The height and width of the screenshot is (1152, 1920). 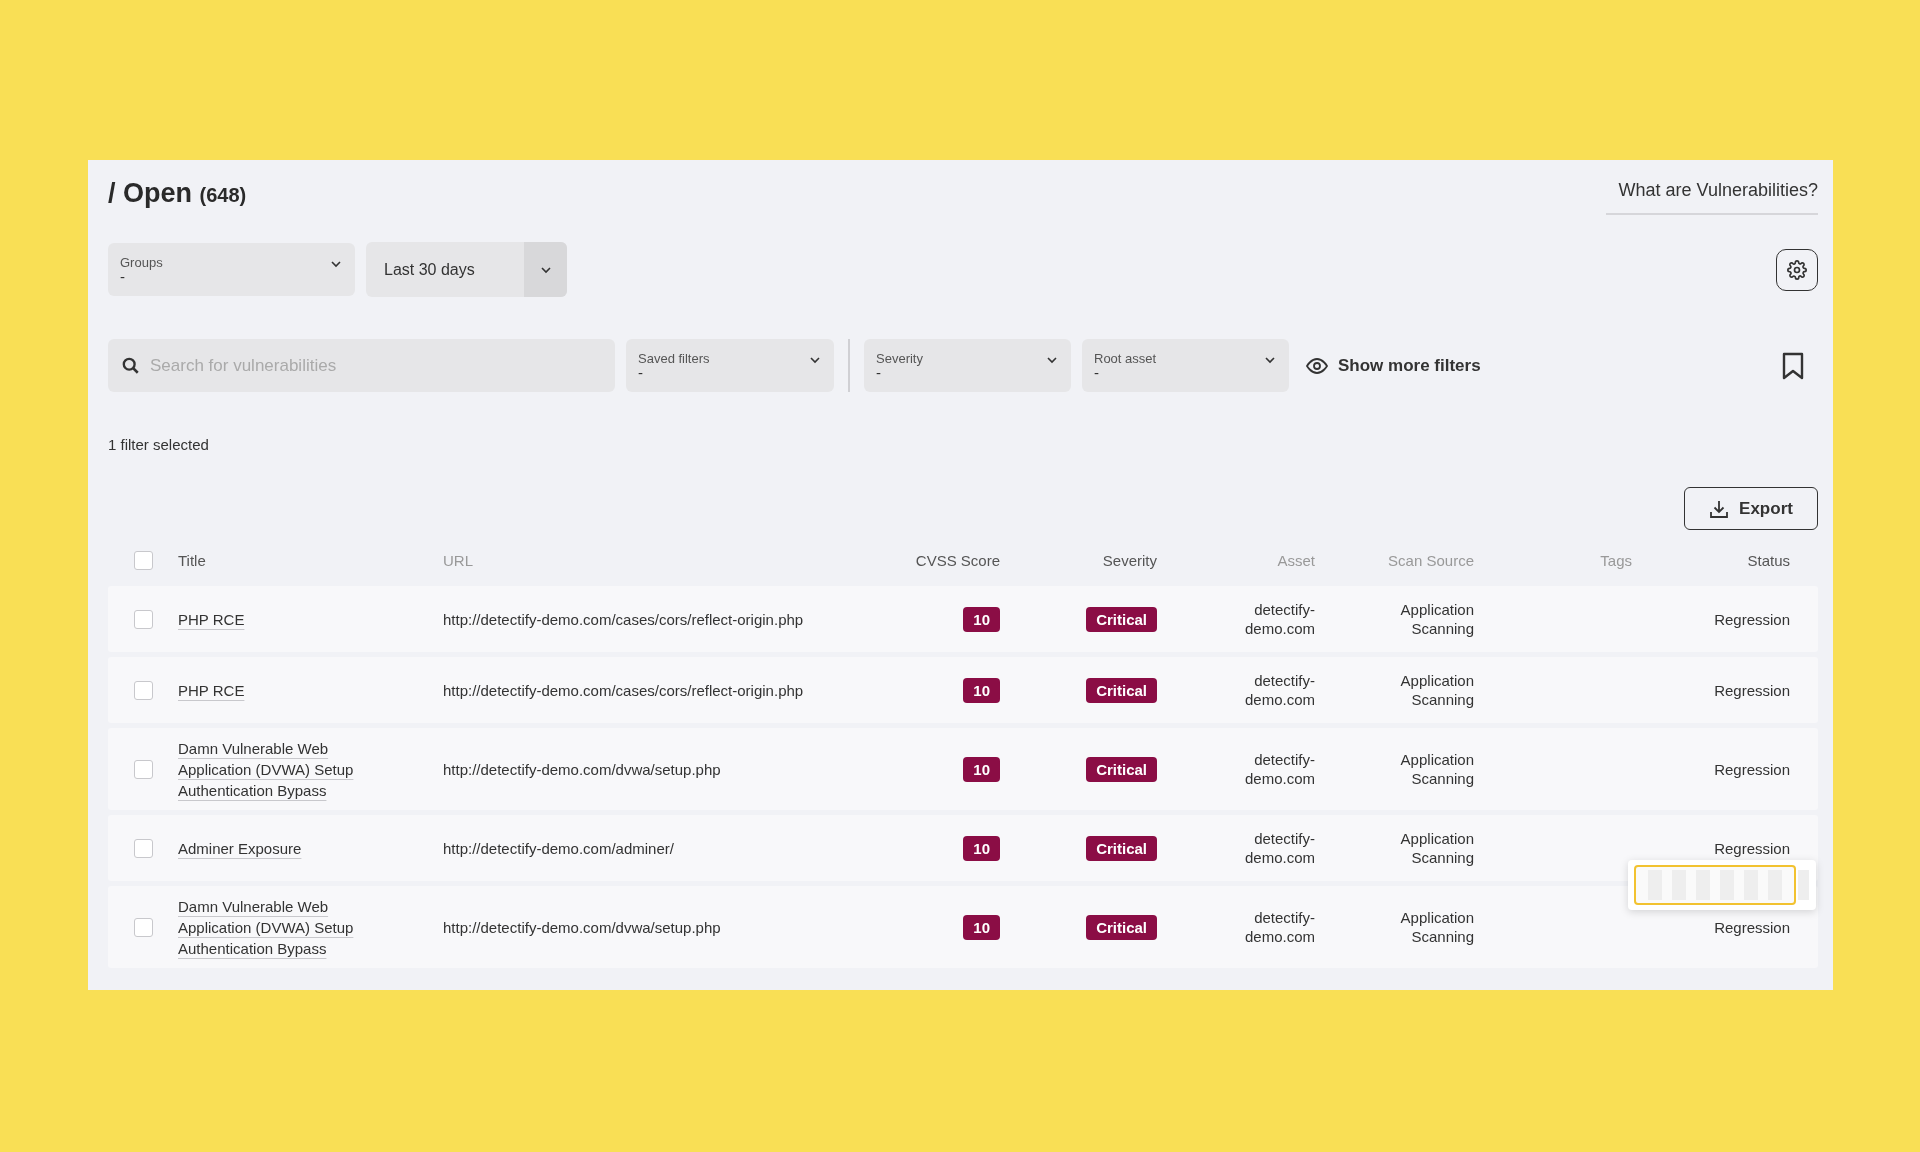 What do you see at coordinates (1793, 365) in the screenshot?
I see `bookmark-icon` at bounding box center [1793, 365].